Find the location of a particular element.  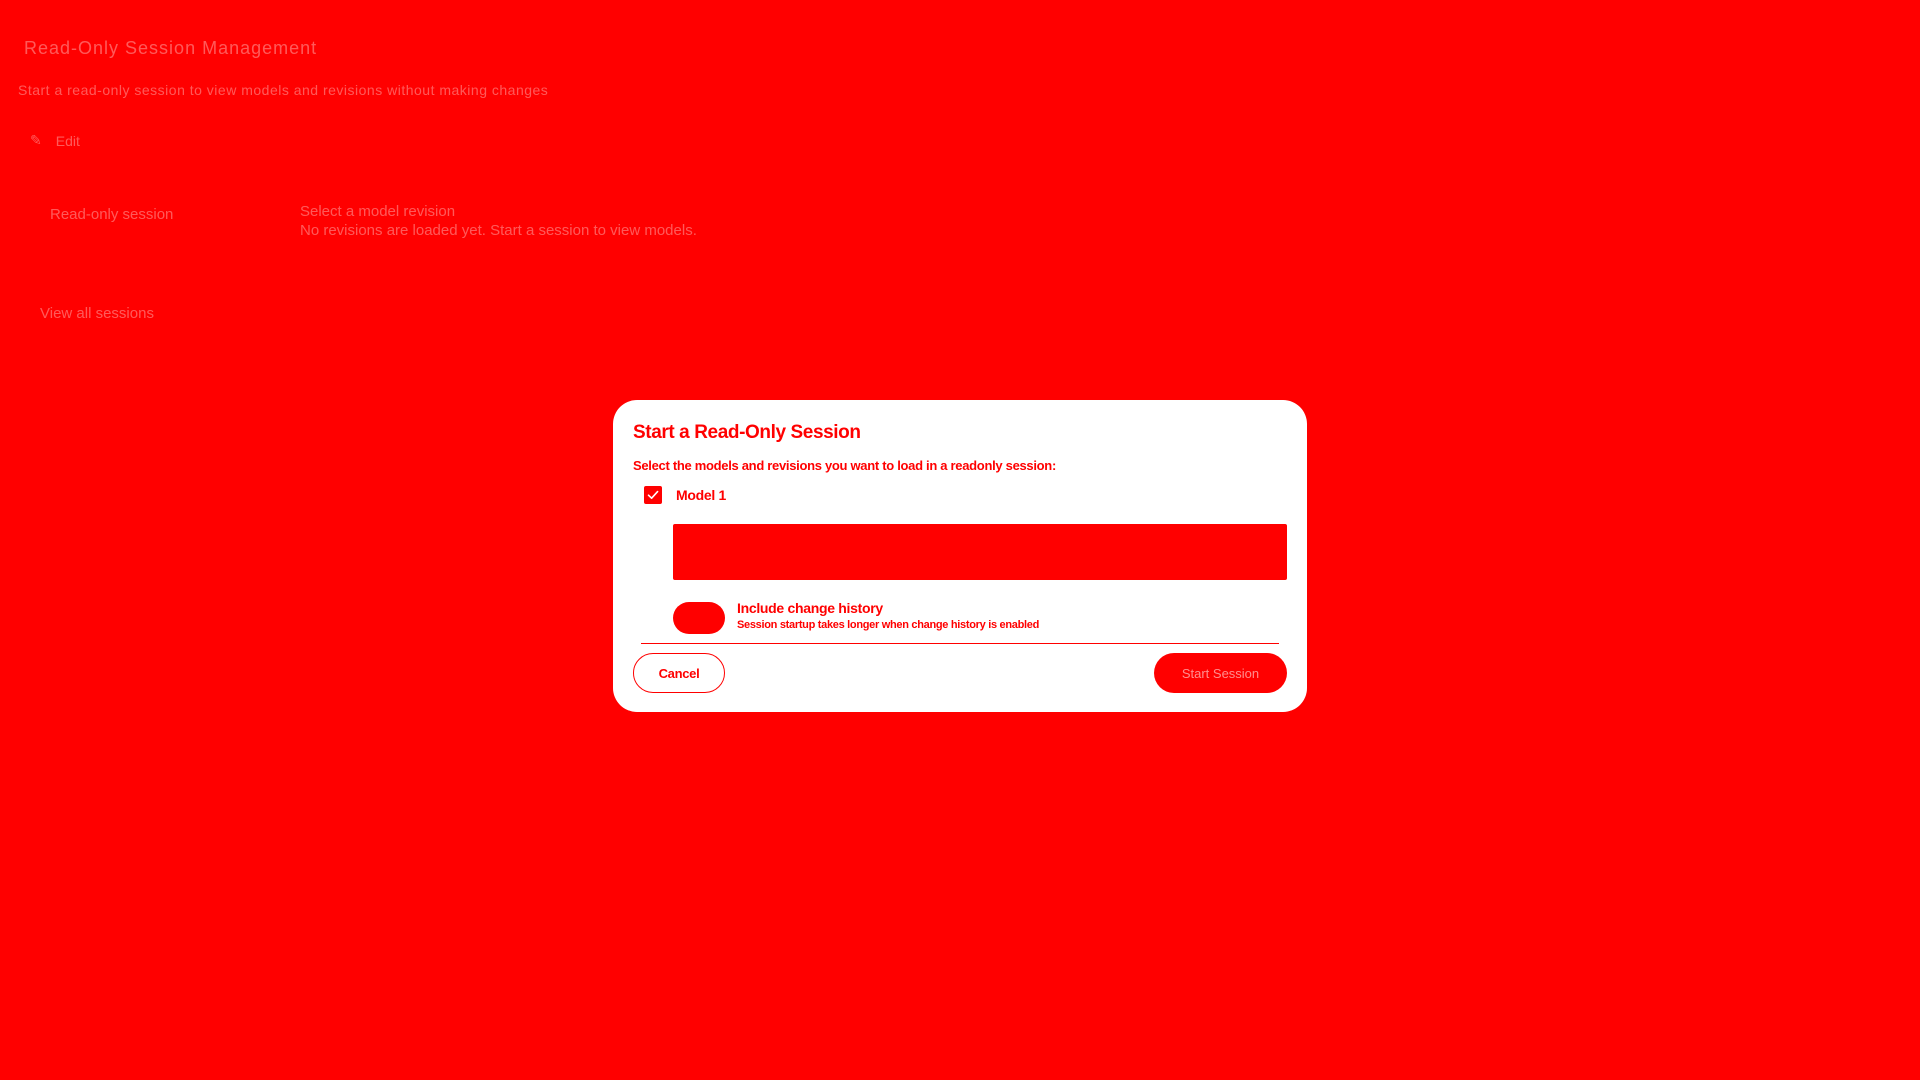

change-history-toggle is located at coordinates (699, 618).